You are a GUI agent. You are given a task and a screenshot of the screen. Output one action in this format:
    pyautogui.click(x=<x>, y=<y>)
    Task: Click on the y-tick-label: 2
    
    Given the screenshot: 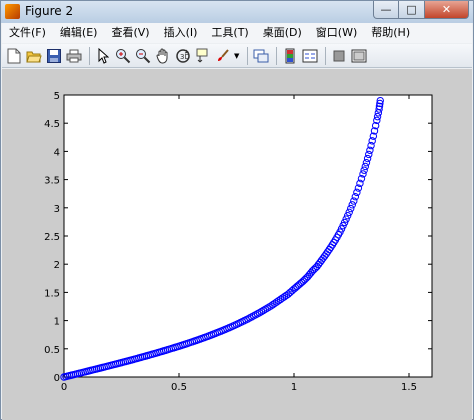 What is the action you would take?
    pyautogui.click(x=57, y=265)
    